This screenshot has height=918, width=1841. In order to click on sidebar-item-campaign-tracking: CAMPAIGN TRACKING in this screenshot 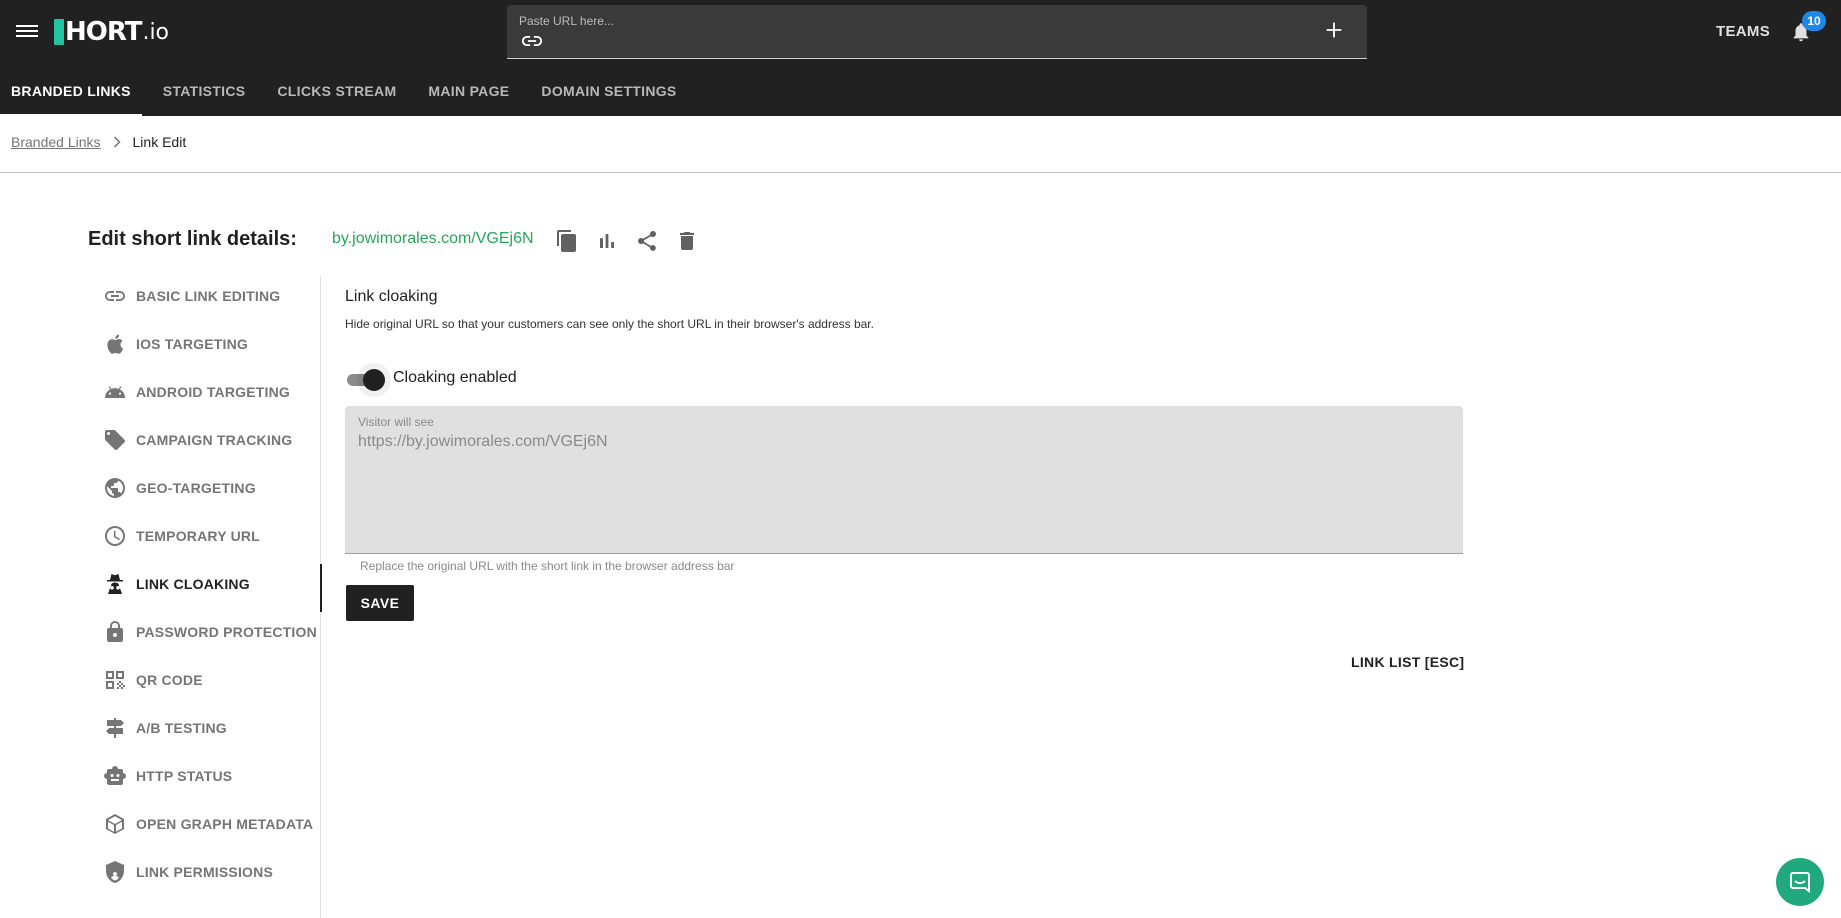, I will do `click(204, 440)`.